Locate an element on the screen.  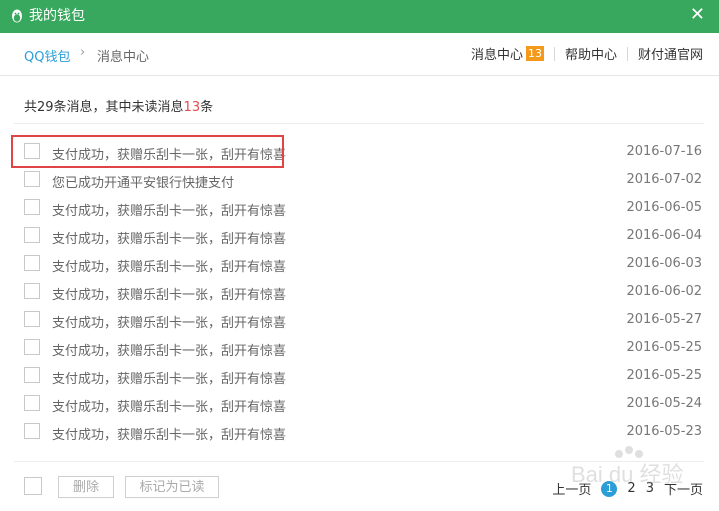
select-all-checkbox is located at coordinates (33, 486).